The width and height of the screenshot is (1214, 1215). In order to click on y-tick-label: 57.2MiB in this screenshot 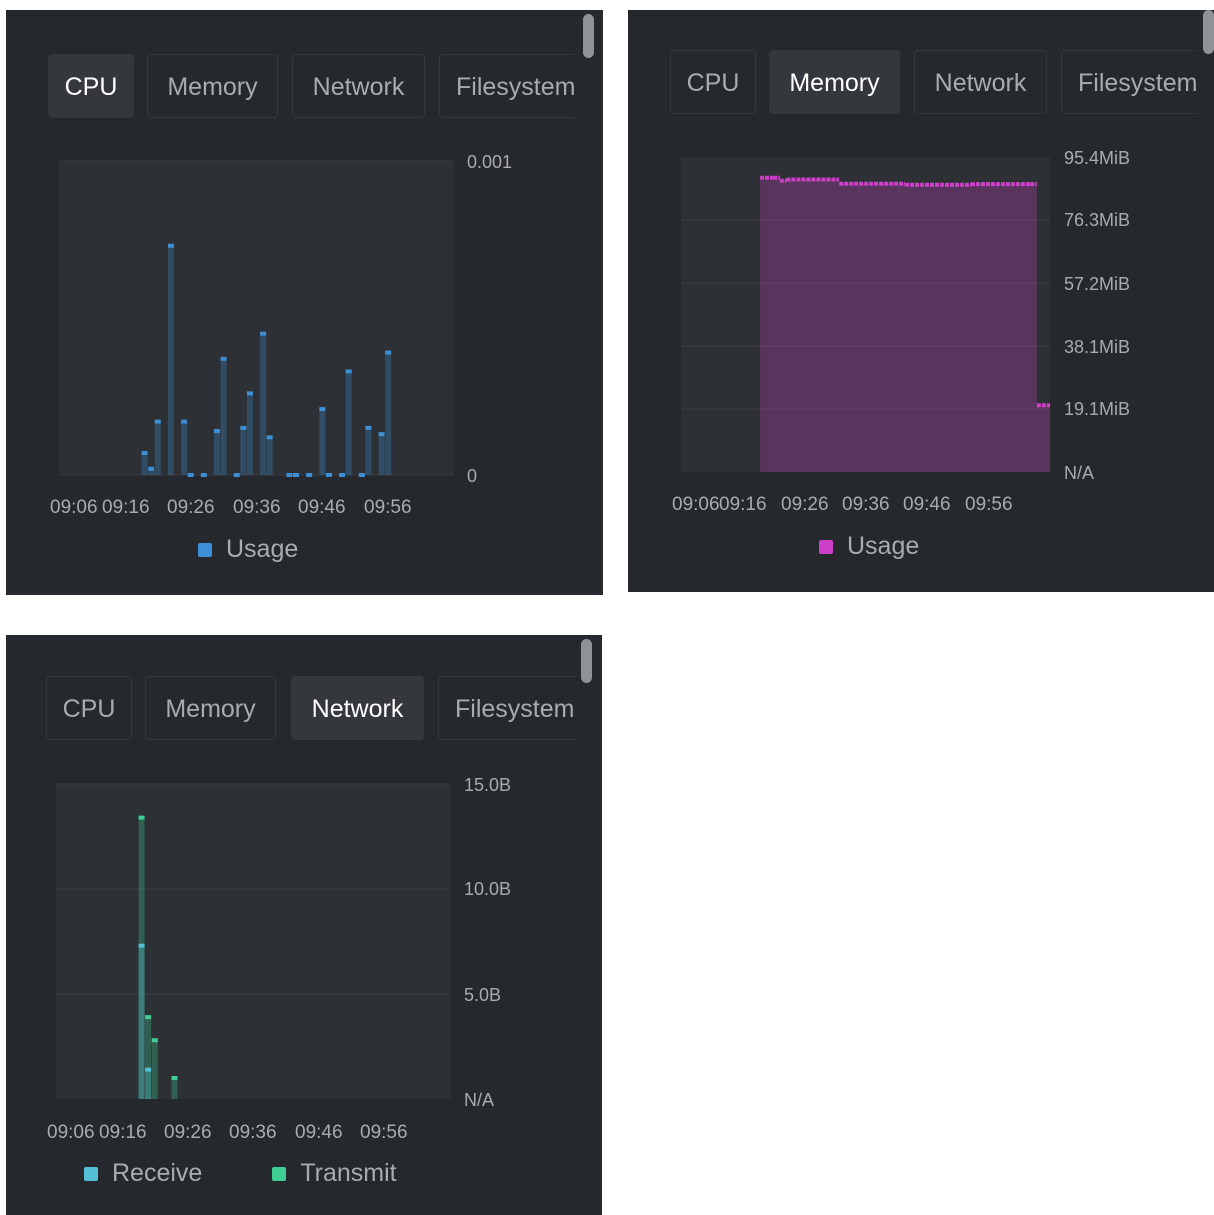, I will do `click(1097, 284)`.